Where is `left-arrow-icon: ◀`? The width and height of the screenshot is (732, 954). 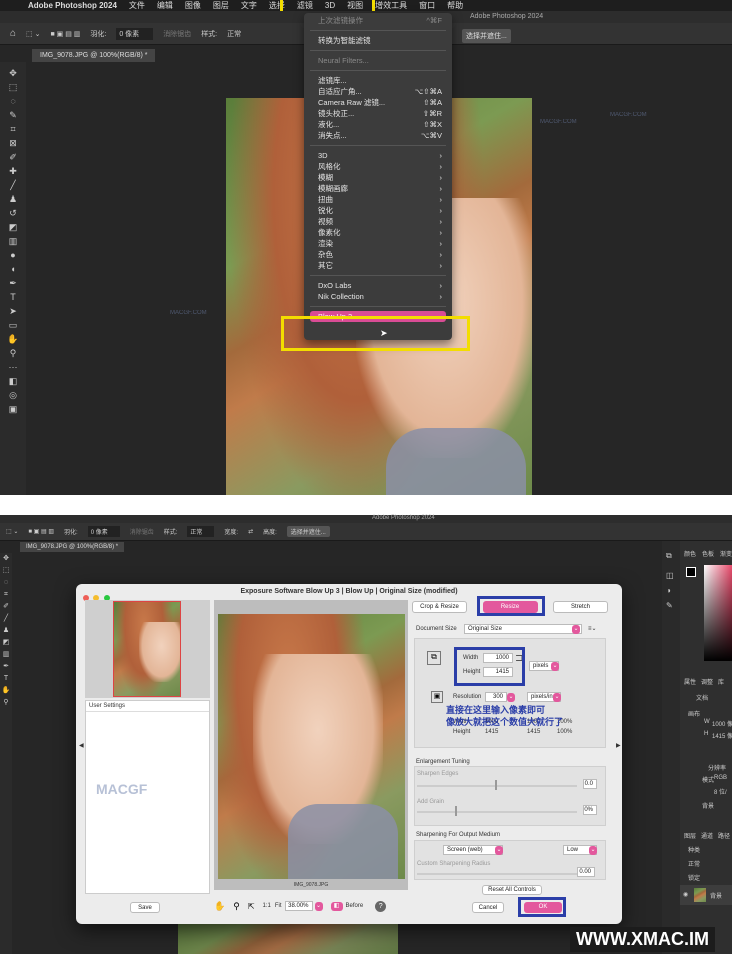 left-arrow-icon: ◀ is located at coordinates (81, 745).